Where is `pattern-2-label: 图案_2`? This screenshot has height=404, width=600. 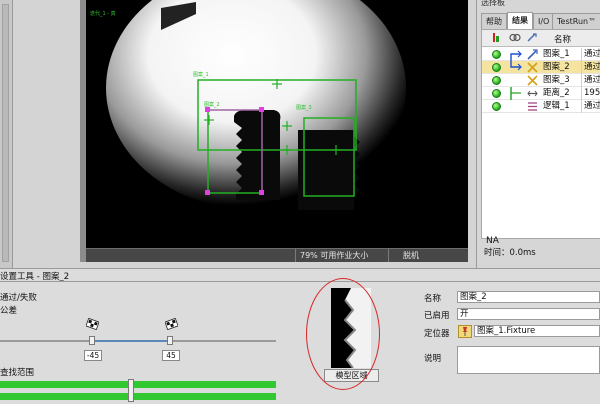
pattern-2-label: 图案_2 is located at coordinates (212, 105).